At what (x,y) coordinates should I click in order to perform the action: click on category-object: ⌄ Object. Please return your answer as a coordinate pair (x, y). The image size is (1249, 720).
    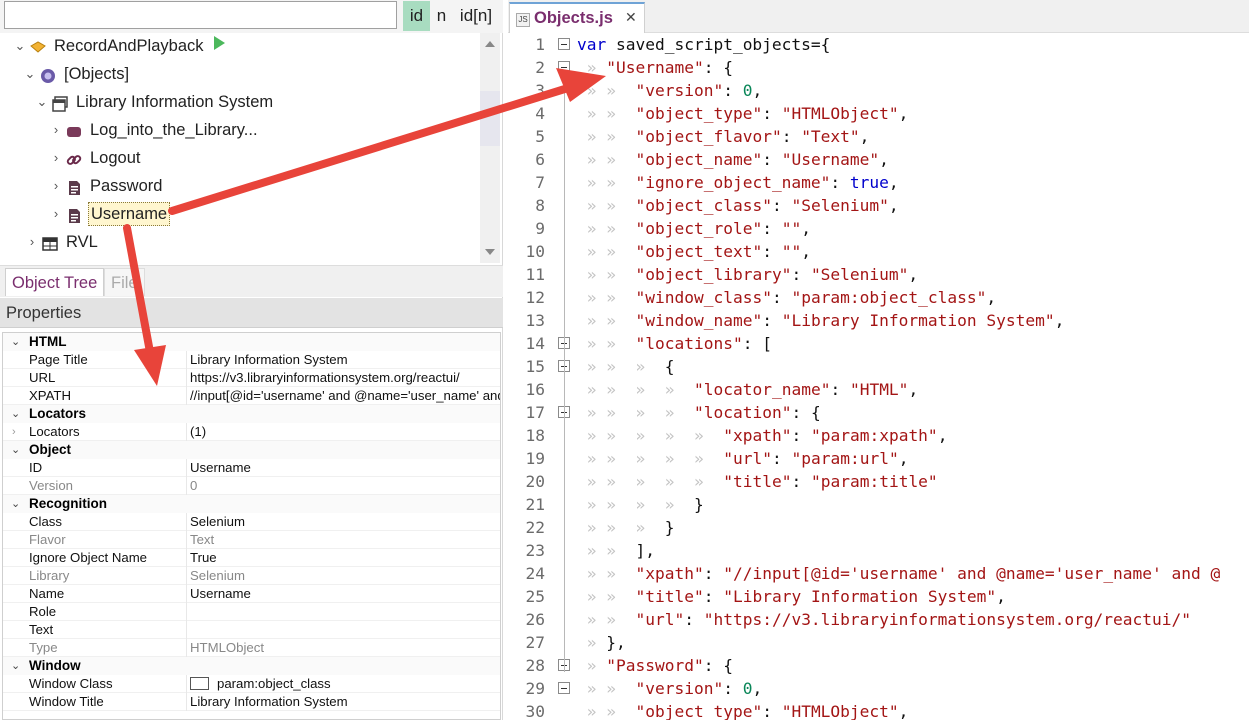
    Looking at the image, I should click on (251, 450).